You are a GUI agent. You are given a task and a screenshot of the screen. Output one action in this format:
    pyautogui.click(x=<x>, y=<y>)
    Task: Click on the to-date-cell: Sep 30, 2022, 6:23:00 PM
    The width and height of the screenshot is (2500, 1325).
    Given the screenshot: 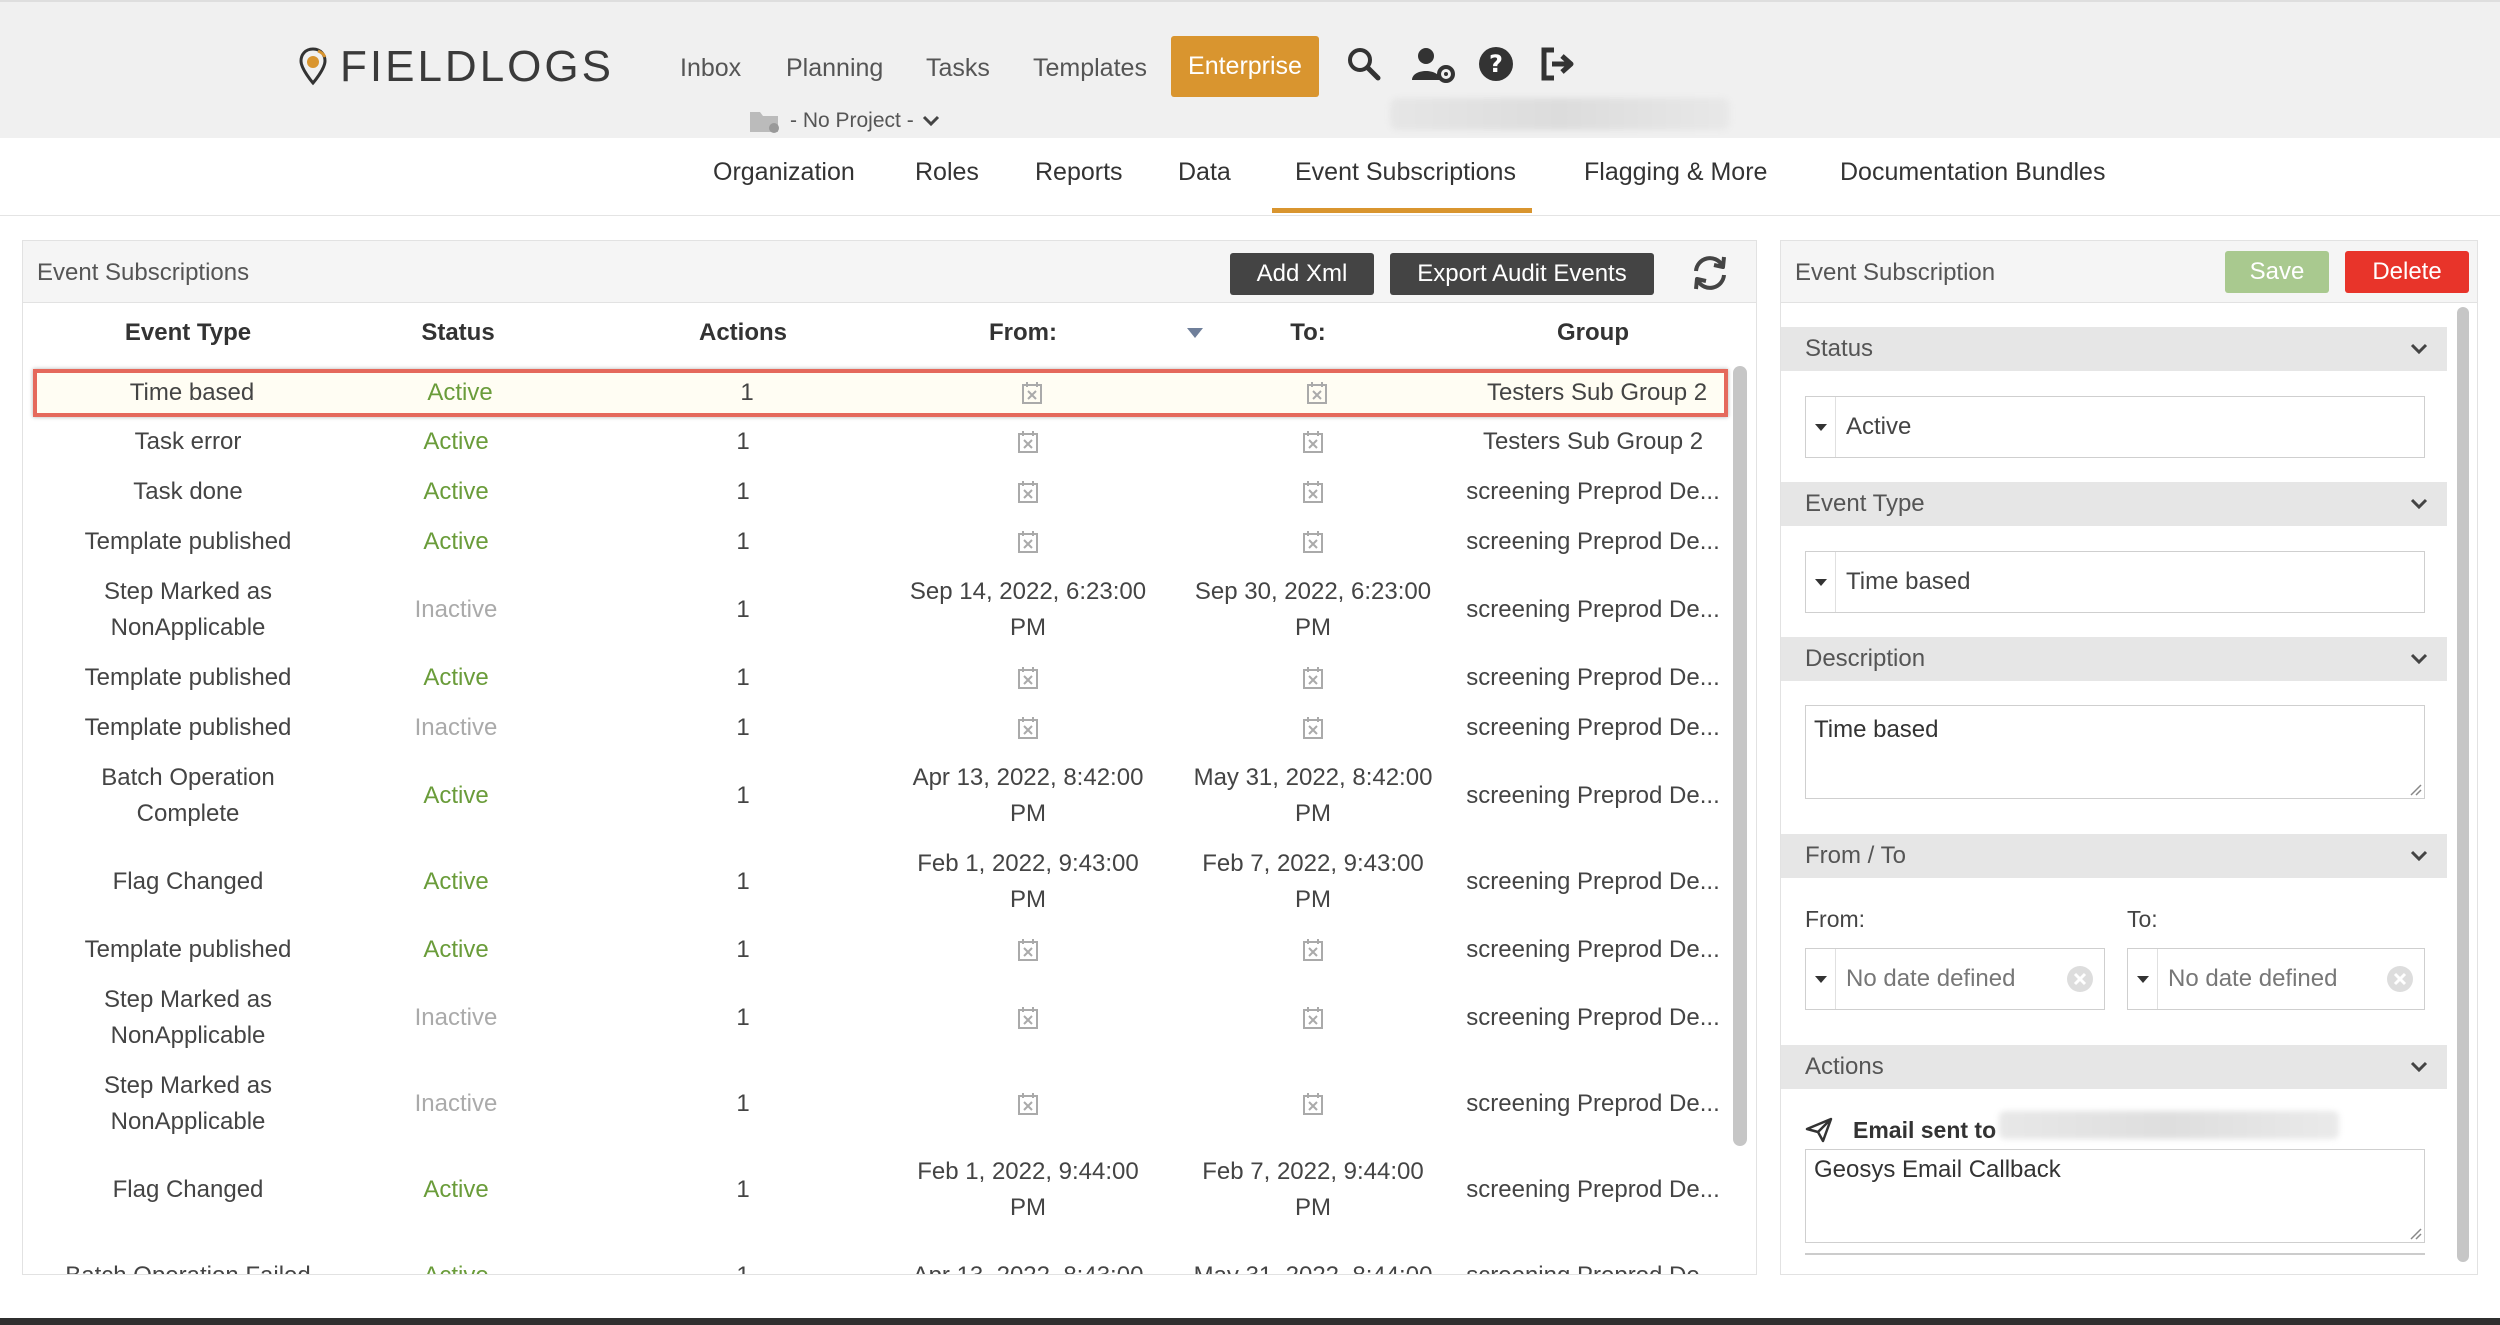 What is the action you would take?
    pyautogui.click(x=1313, y=610)
    